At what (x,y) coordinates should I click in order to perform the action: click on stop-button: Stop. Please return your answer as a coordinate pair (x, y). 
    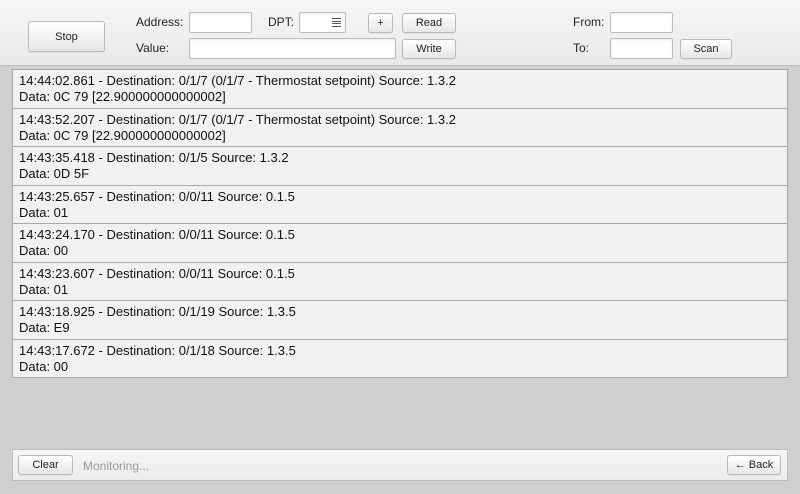
    Looking at the image, I should click on (66, 36).